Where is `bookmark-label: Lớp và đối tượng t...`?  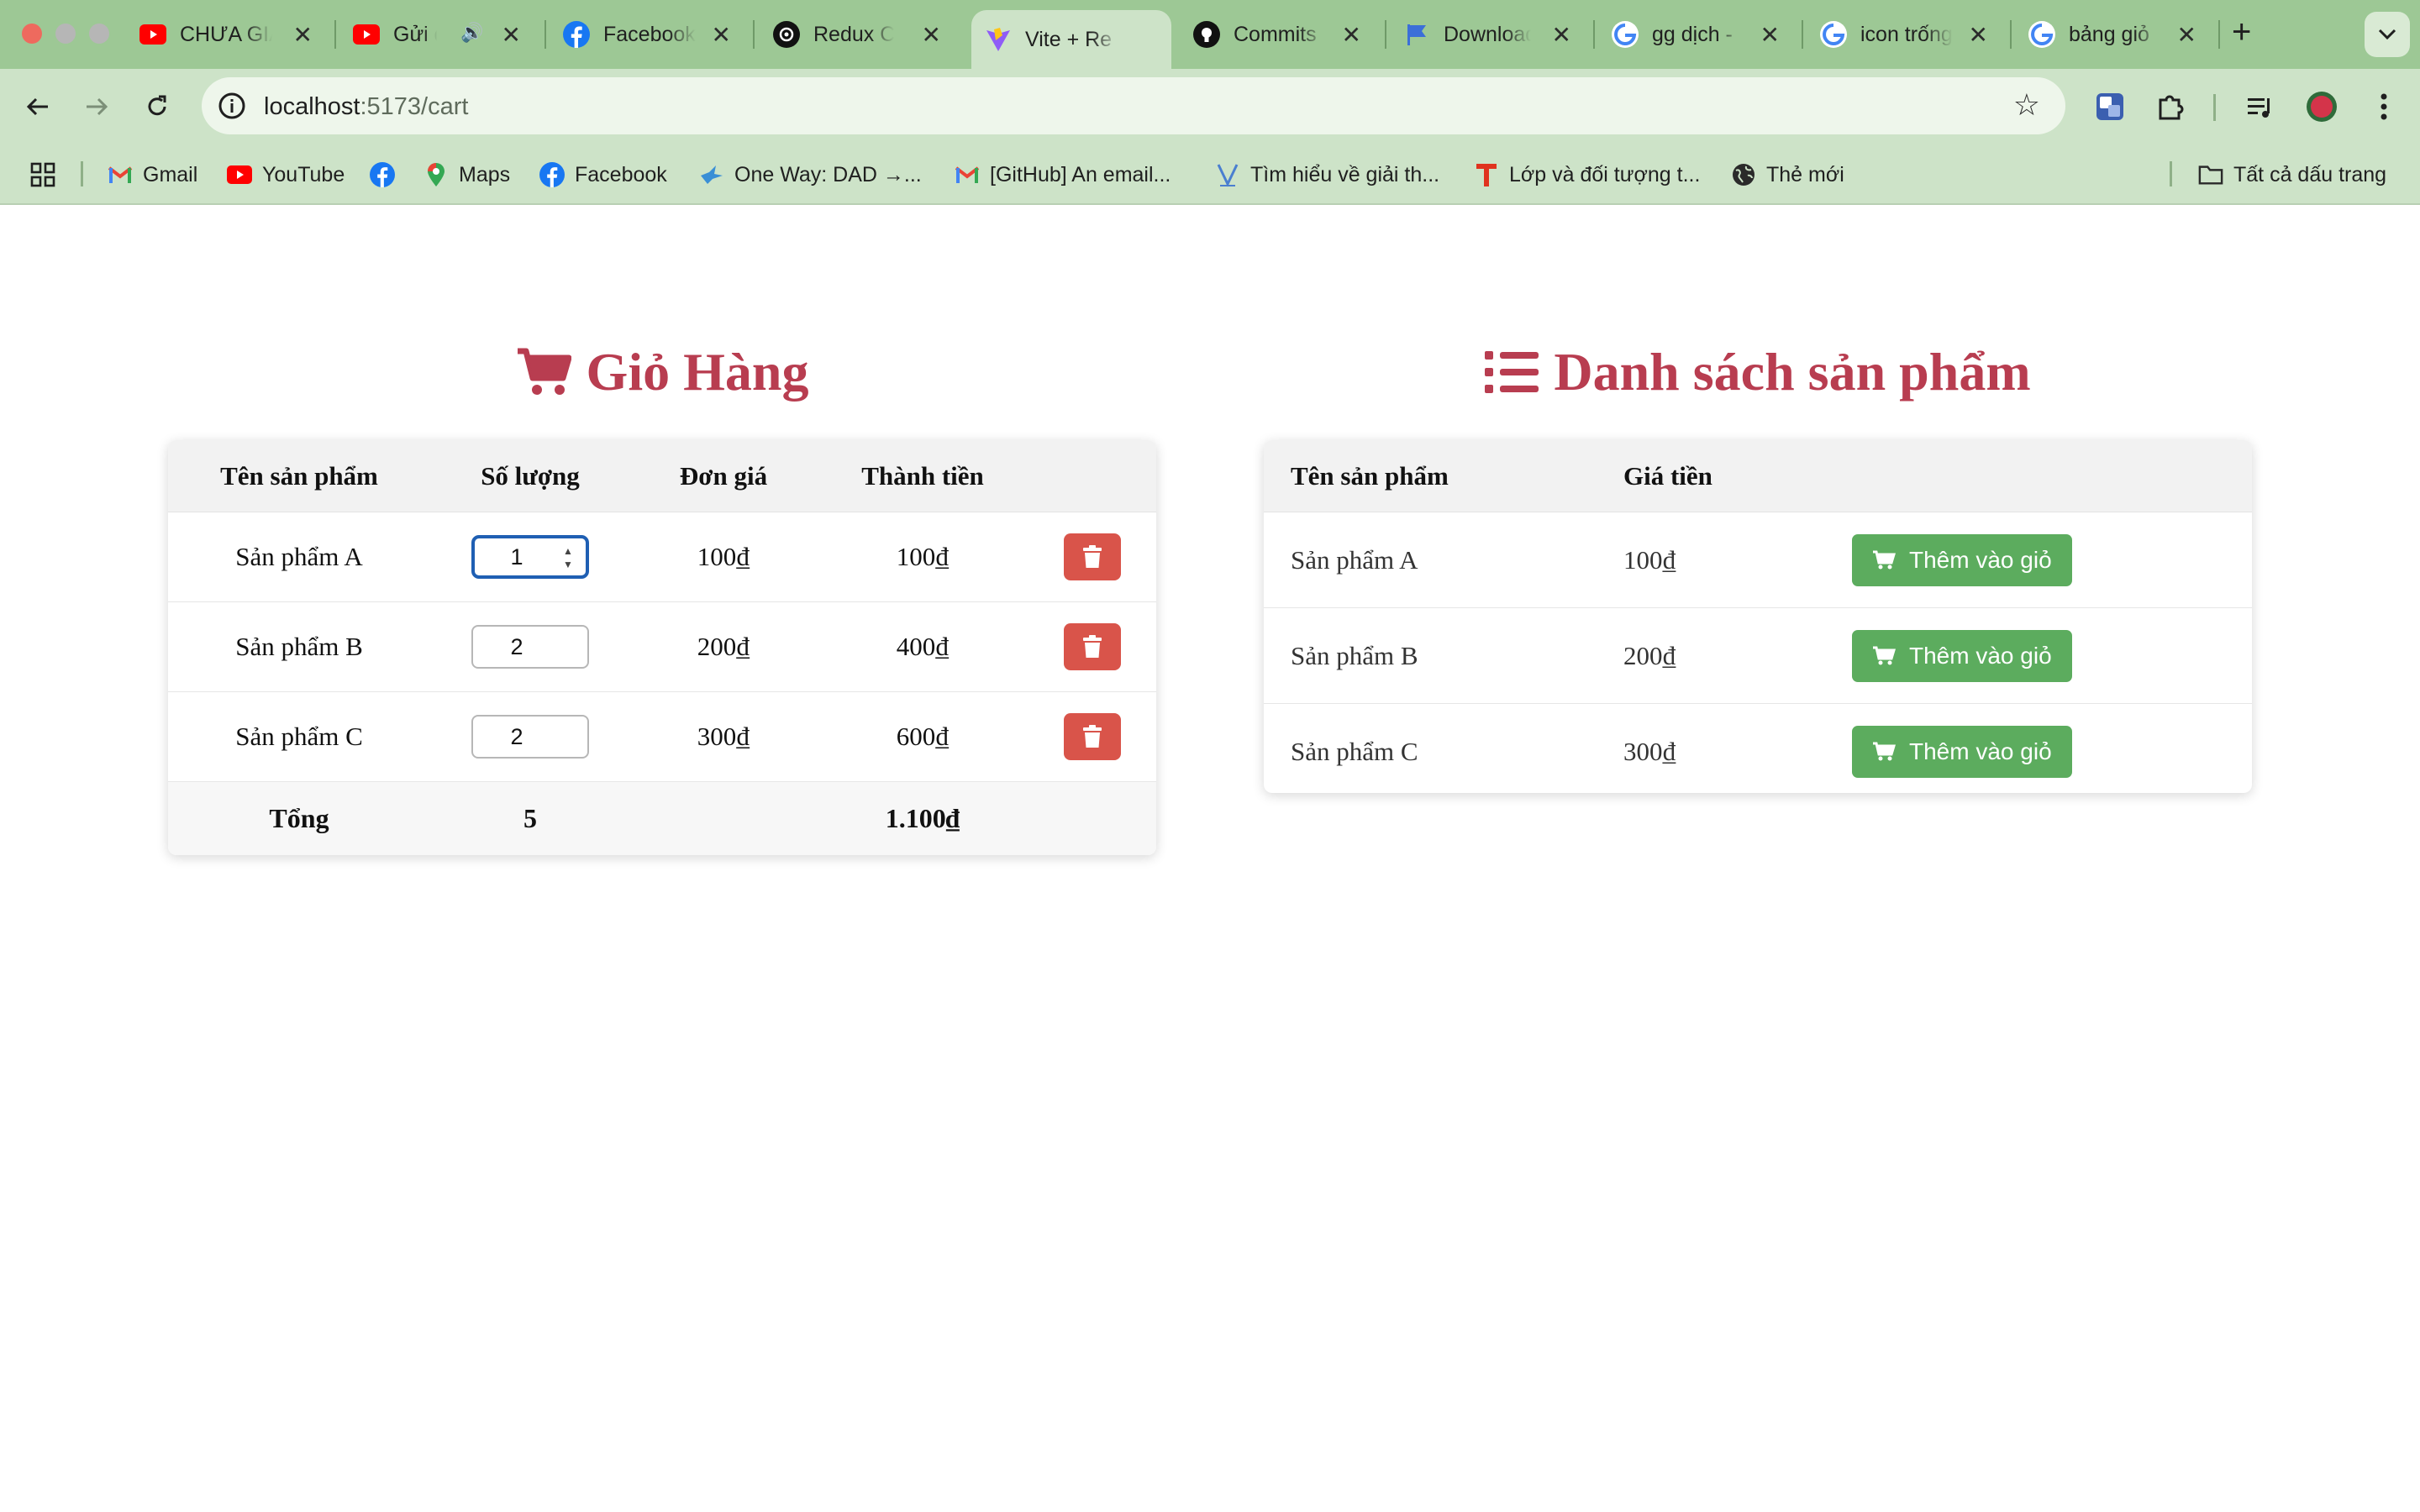
bookmark-label: Lớp và đối tượng t... is located at coordinates (1605, 174).